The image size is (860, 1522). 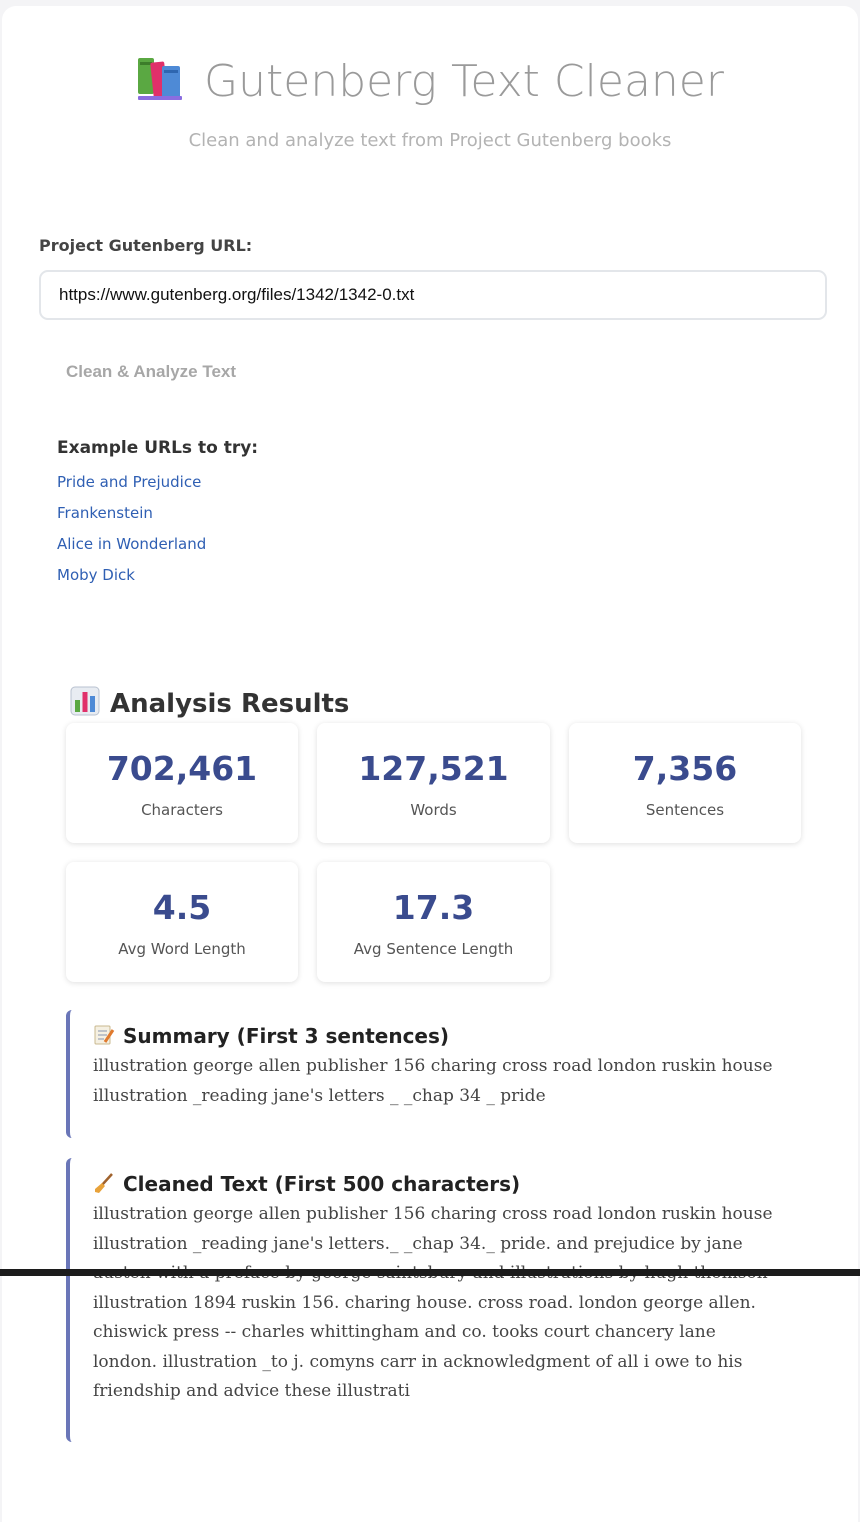 I want to click on cleaned-title: Cleaned Text (First 500 characters), so click(x=322, y=1184).